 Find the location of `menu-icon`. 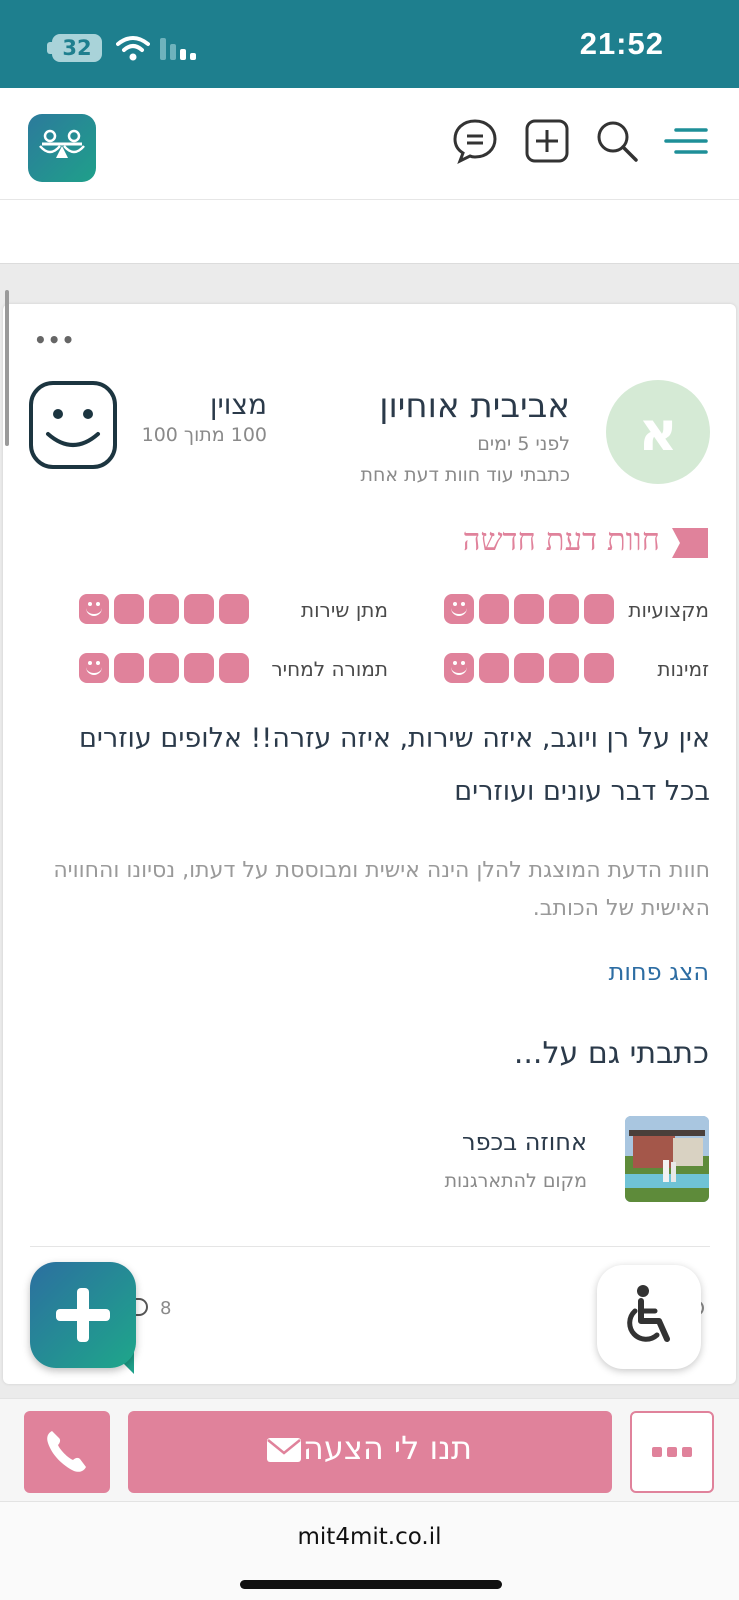

menu-icon is located at coordinates (687, 141).